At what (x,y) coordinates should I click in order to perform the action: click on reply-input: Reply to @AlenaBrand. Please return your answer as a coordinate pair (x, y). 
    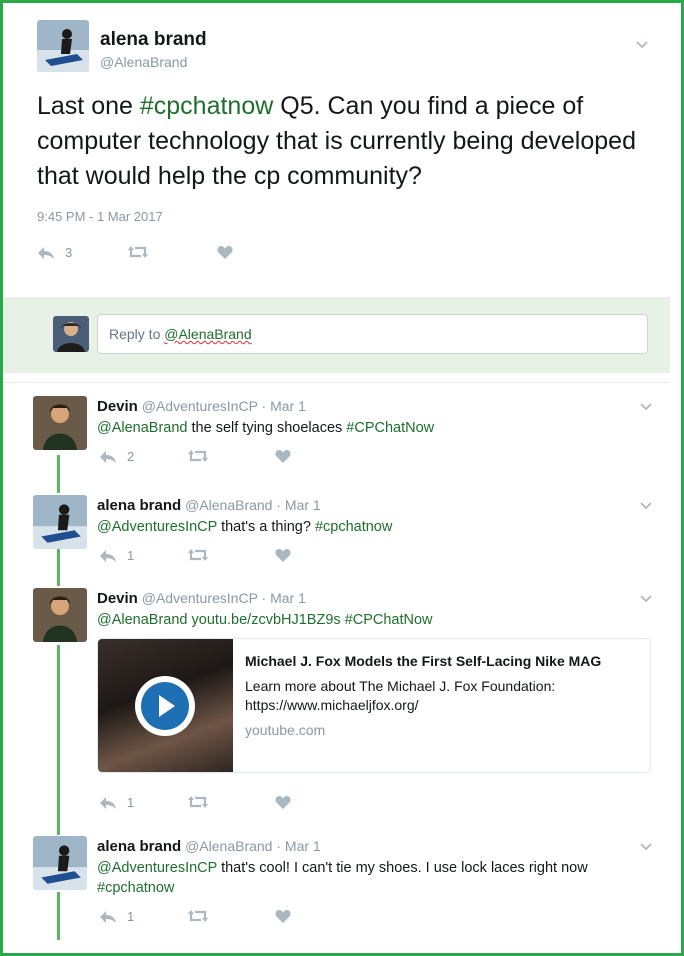
    Looking at the image, I should click on (372, 334).